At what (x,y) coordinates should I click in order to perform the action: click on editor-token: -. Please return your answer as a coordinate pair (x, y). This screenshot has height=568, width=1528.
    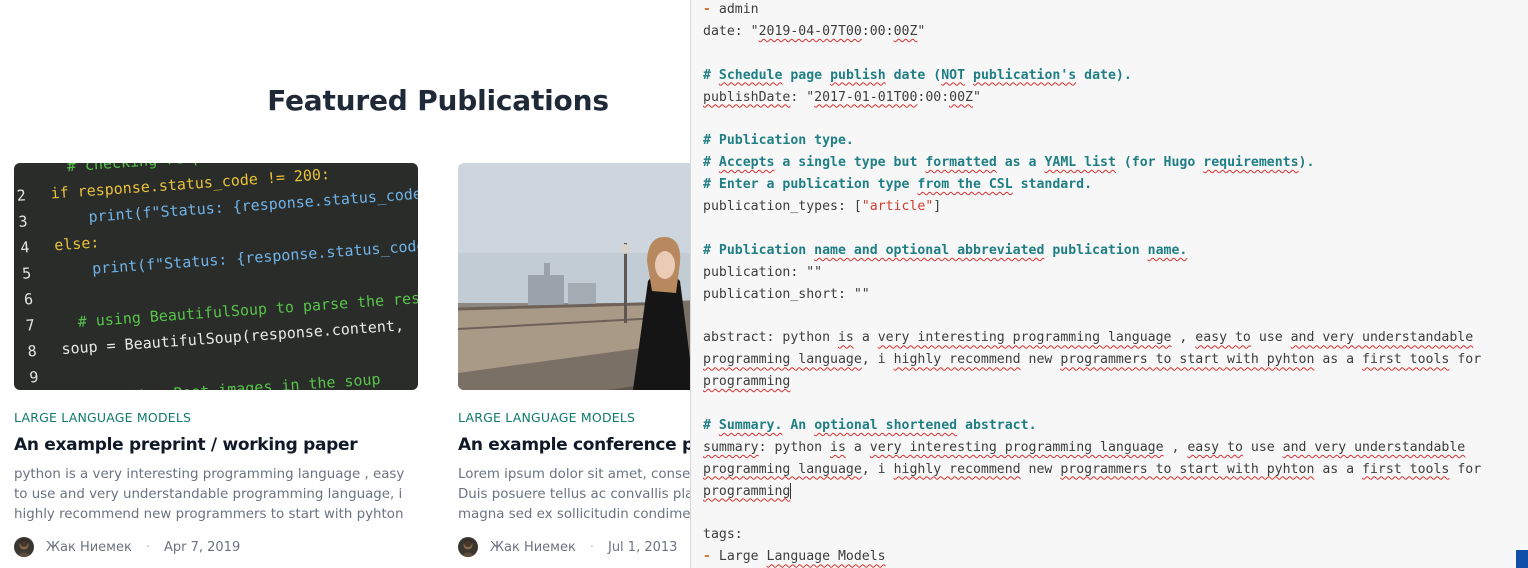
    Looking at the image, I should click on (711, 9).